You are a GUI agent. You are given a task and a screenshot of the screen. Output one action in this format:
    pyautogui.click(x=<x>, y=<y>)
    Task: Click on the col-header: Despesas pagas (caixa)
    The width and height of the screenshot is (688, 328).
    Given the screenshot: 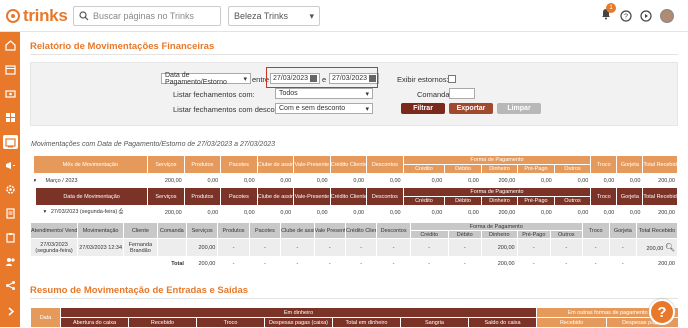 What is the action you would take?
    pyautogui.click(x=298, y=322)
    